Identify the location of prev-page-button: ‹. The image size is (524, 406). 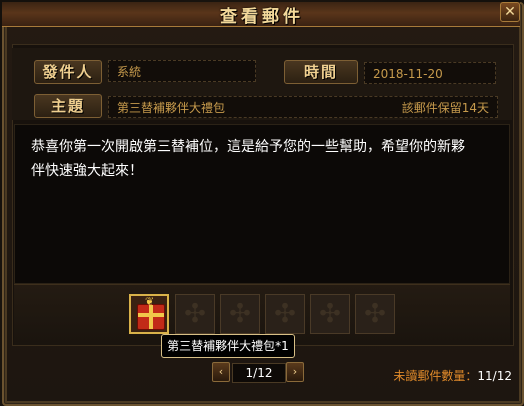
(221, 372).